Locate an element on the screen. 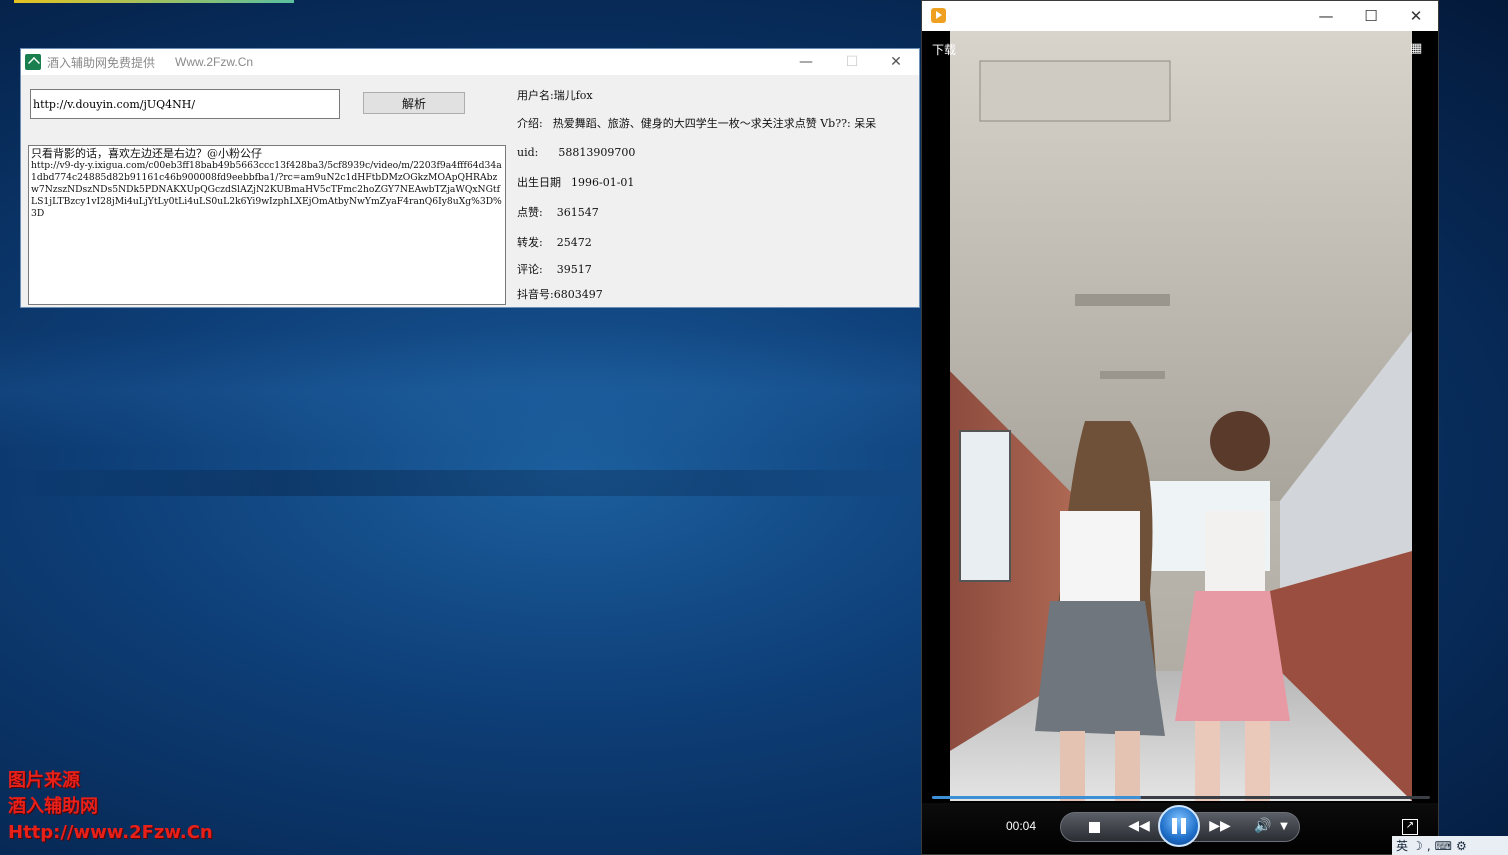 This screenshot has height=855, width=1508. player-titlebar: — ☐ ✕ is located at coordinates (1180, 16).